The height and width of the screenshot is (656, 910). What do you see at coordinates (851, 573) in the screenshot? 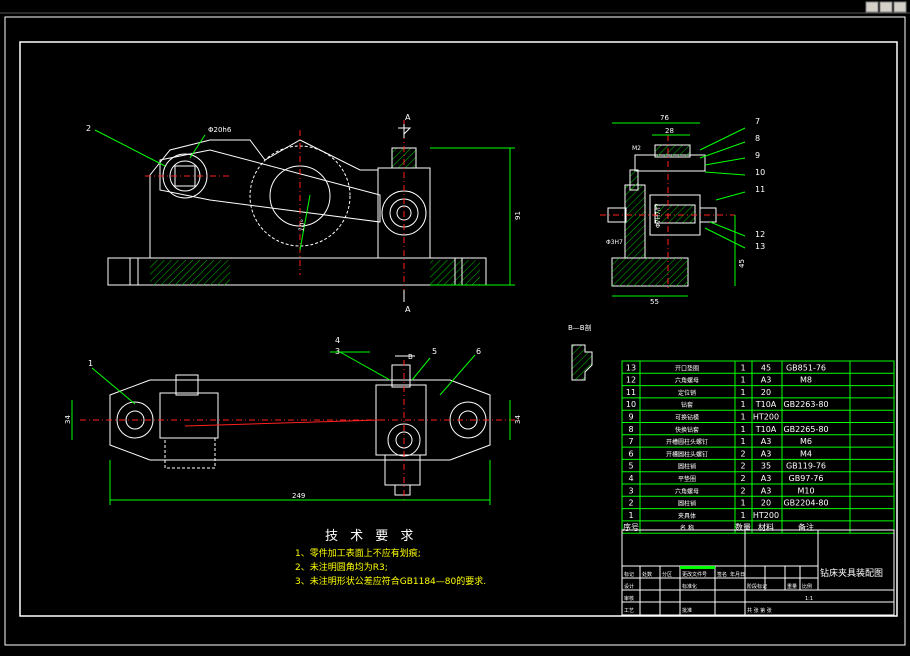
I see `title-block-title: 钻床夹具装配图` at bounding box center [851, 573].